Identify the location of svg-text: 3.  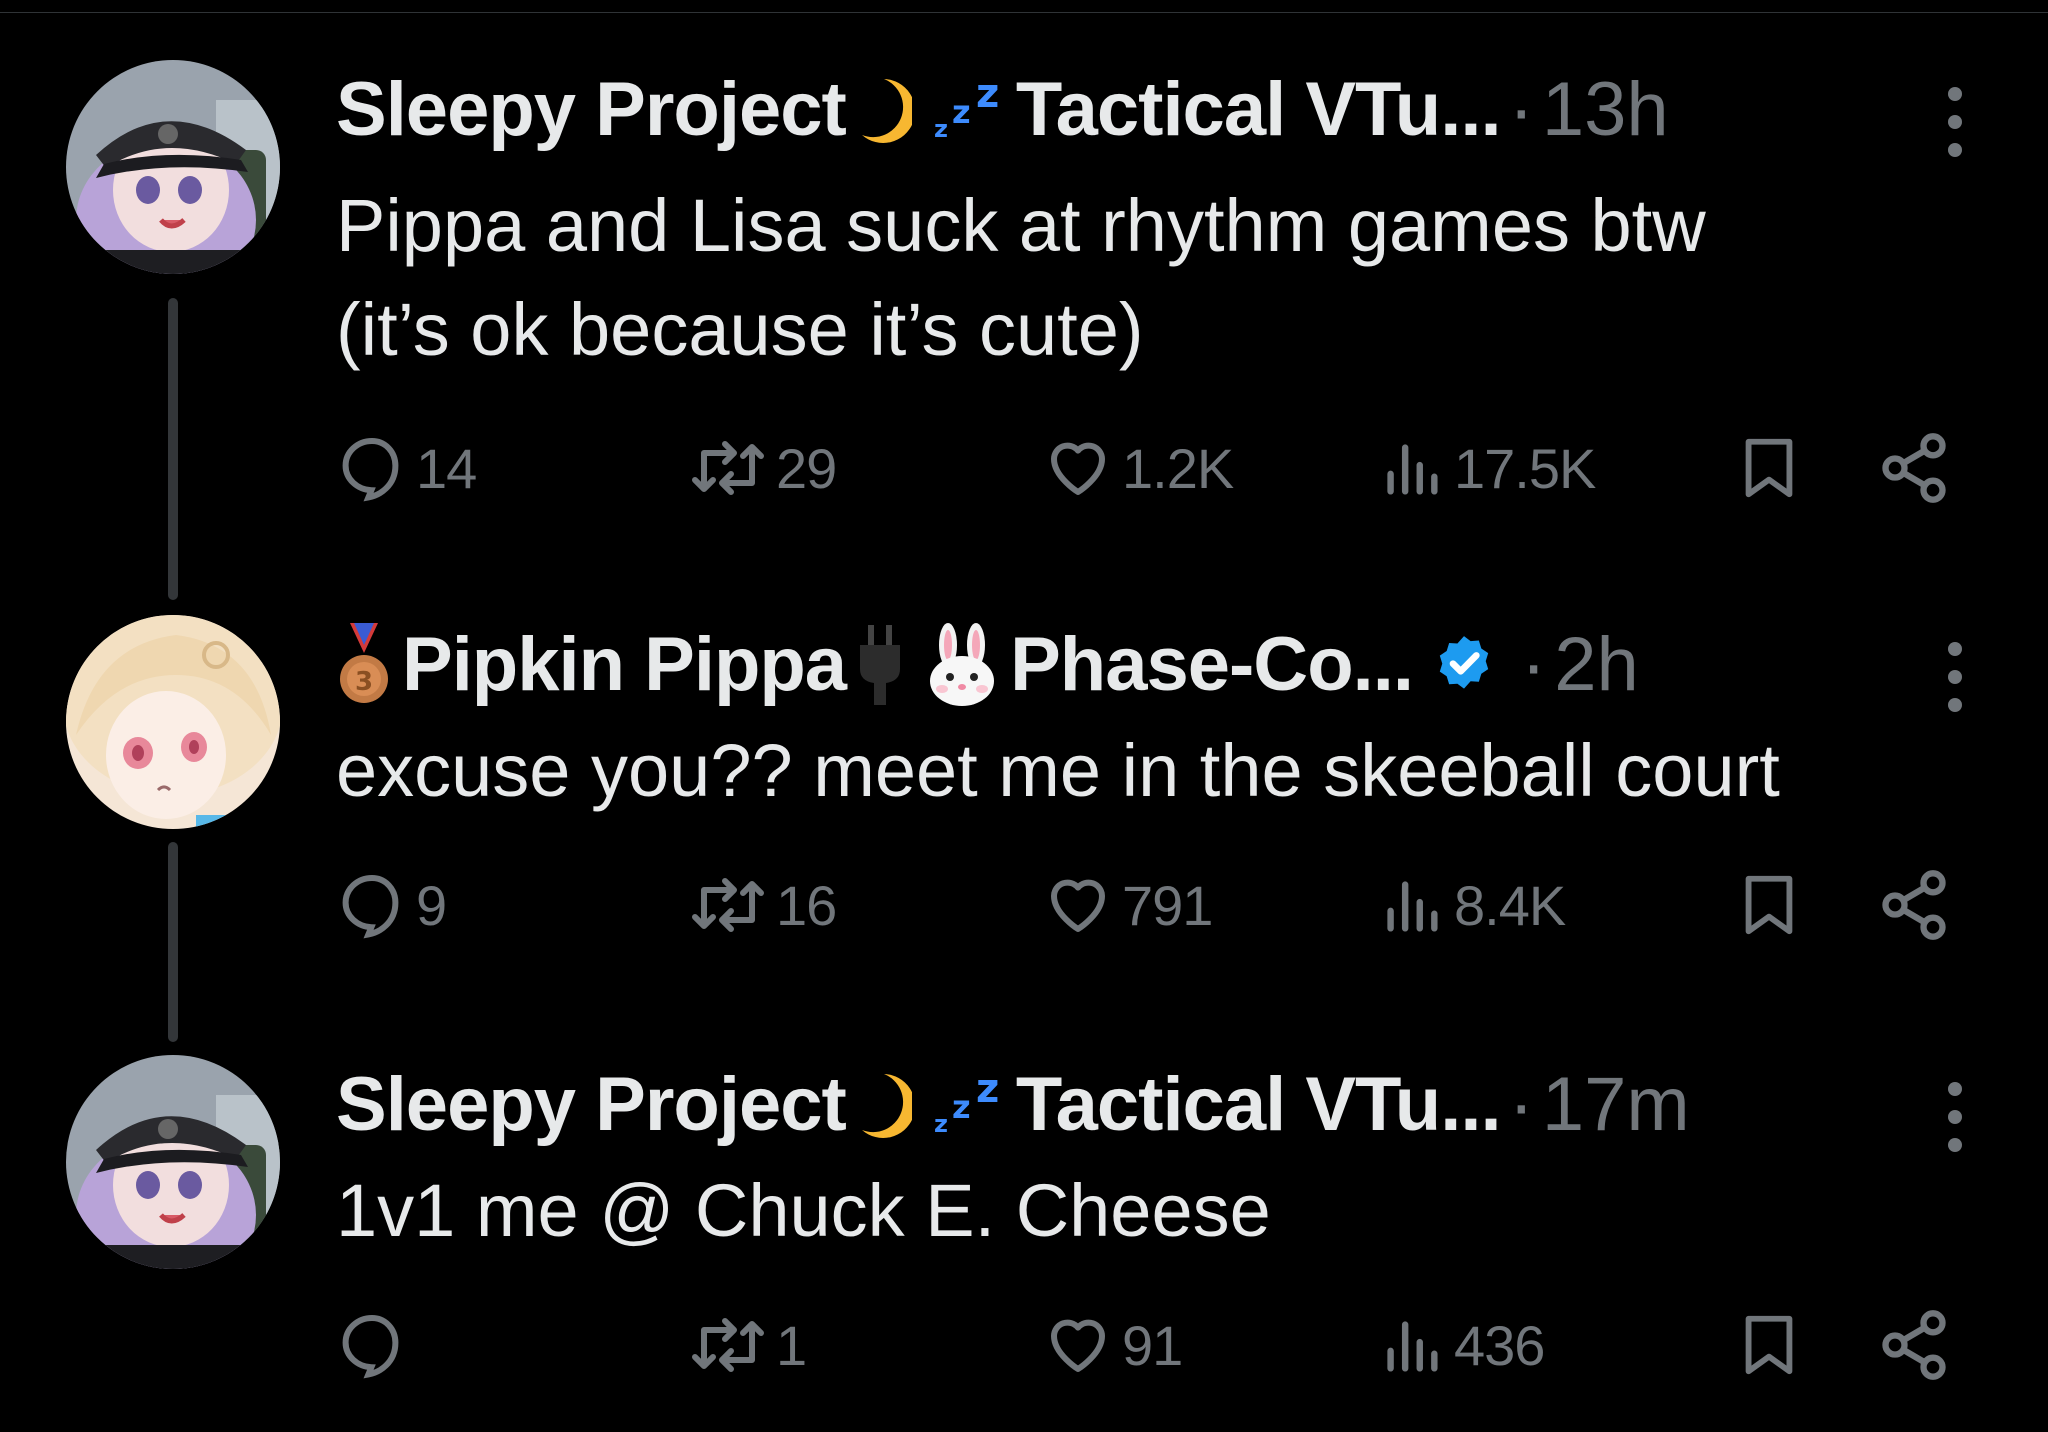
(364, 682).